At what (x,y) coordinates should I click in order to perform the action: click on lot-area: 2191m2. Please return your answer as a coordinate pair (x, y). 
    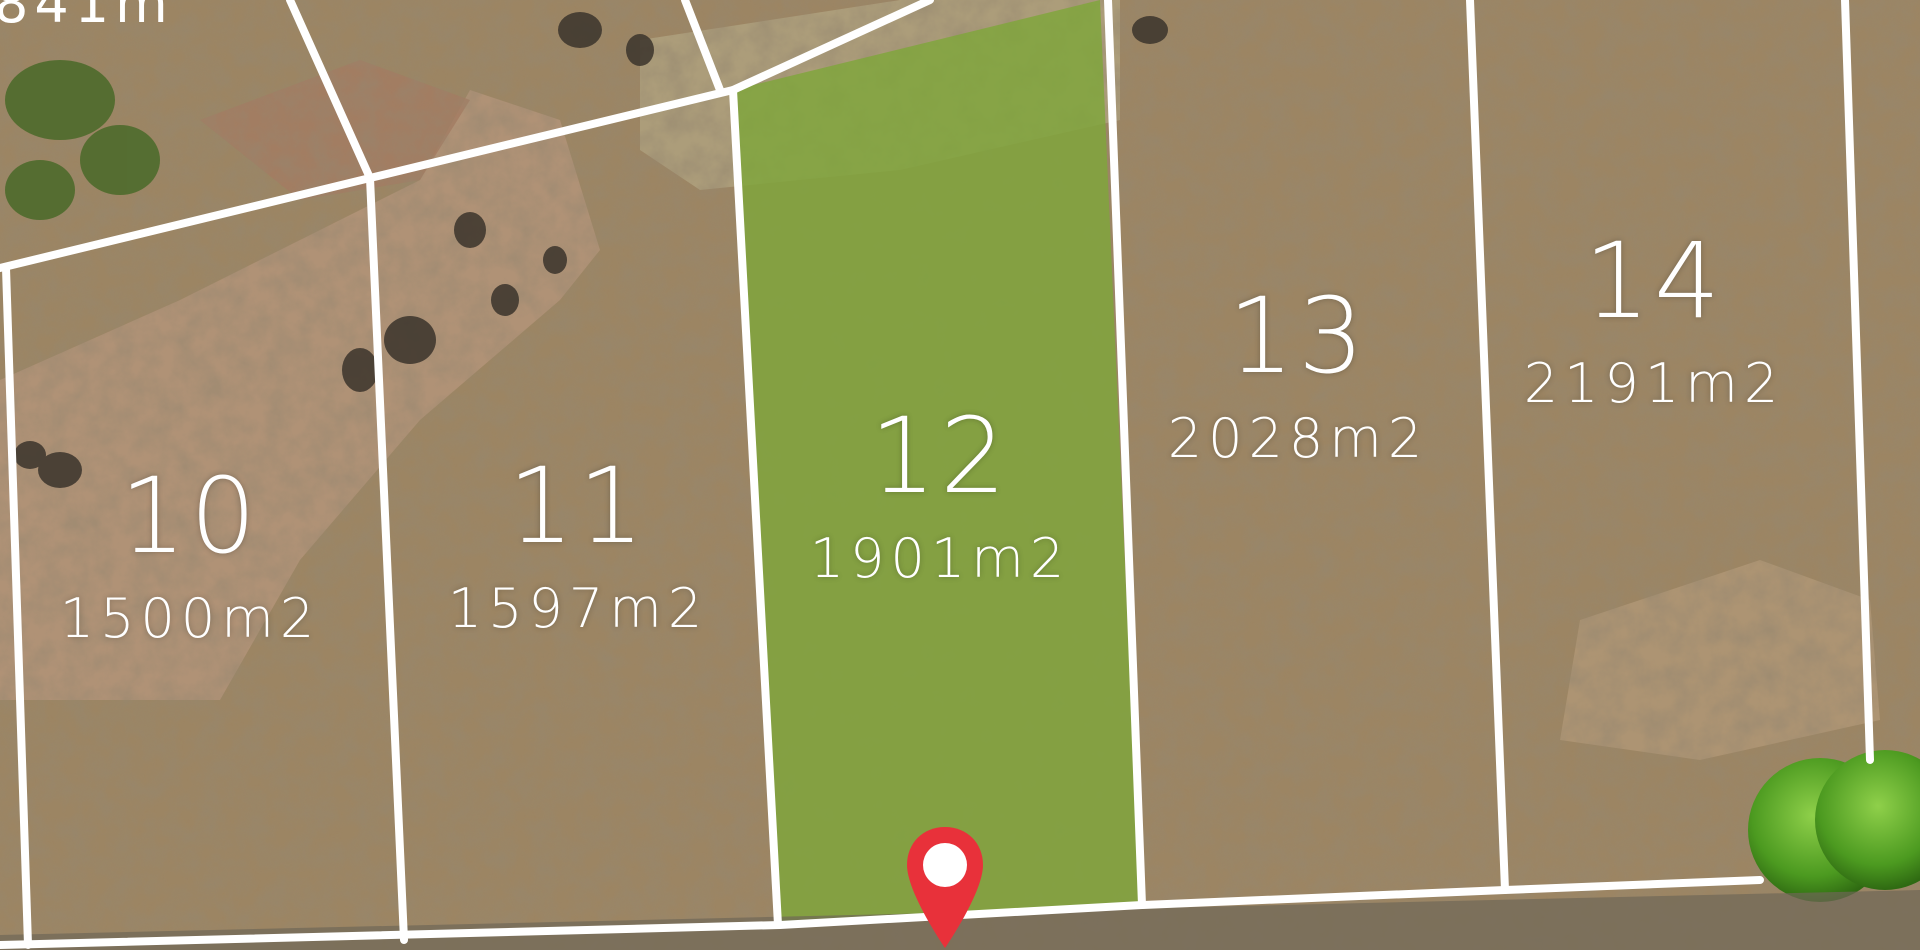
    Looking at the image, I should click on (1654, 383).